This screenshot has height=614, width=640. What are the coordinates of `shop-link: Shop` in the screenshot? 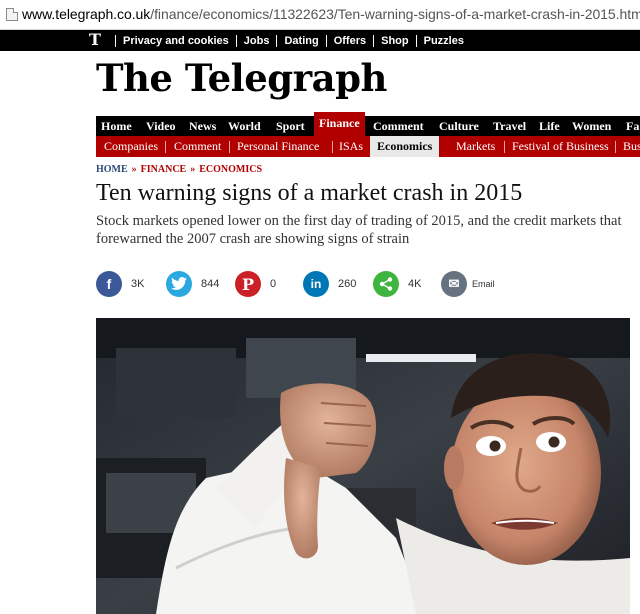 It's located at (395, 41).